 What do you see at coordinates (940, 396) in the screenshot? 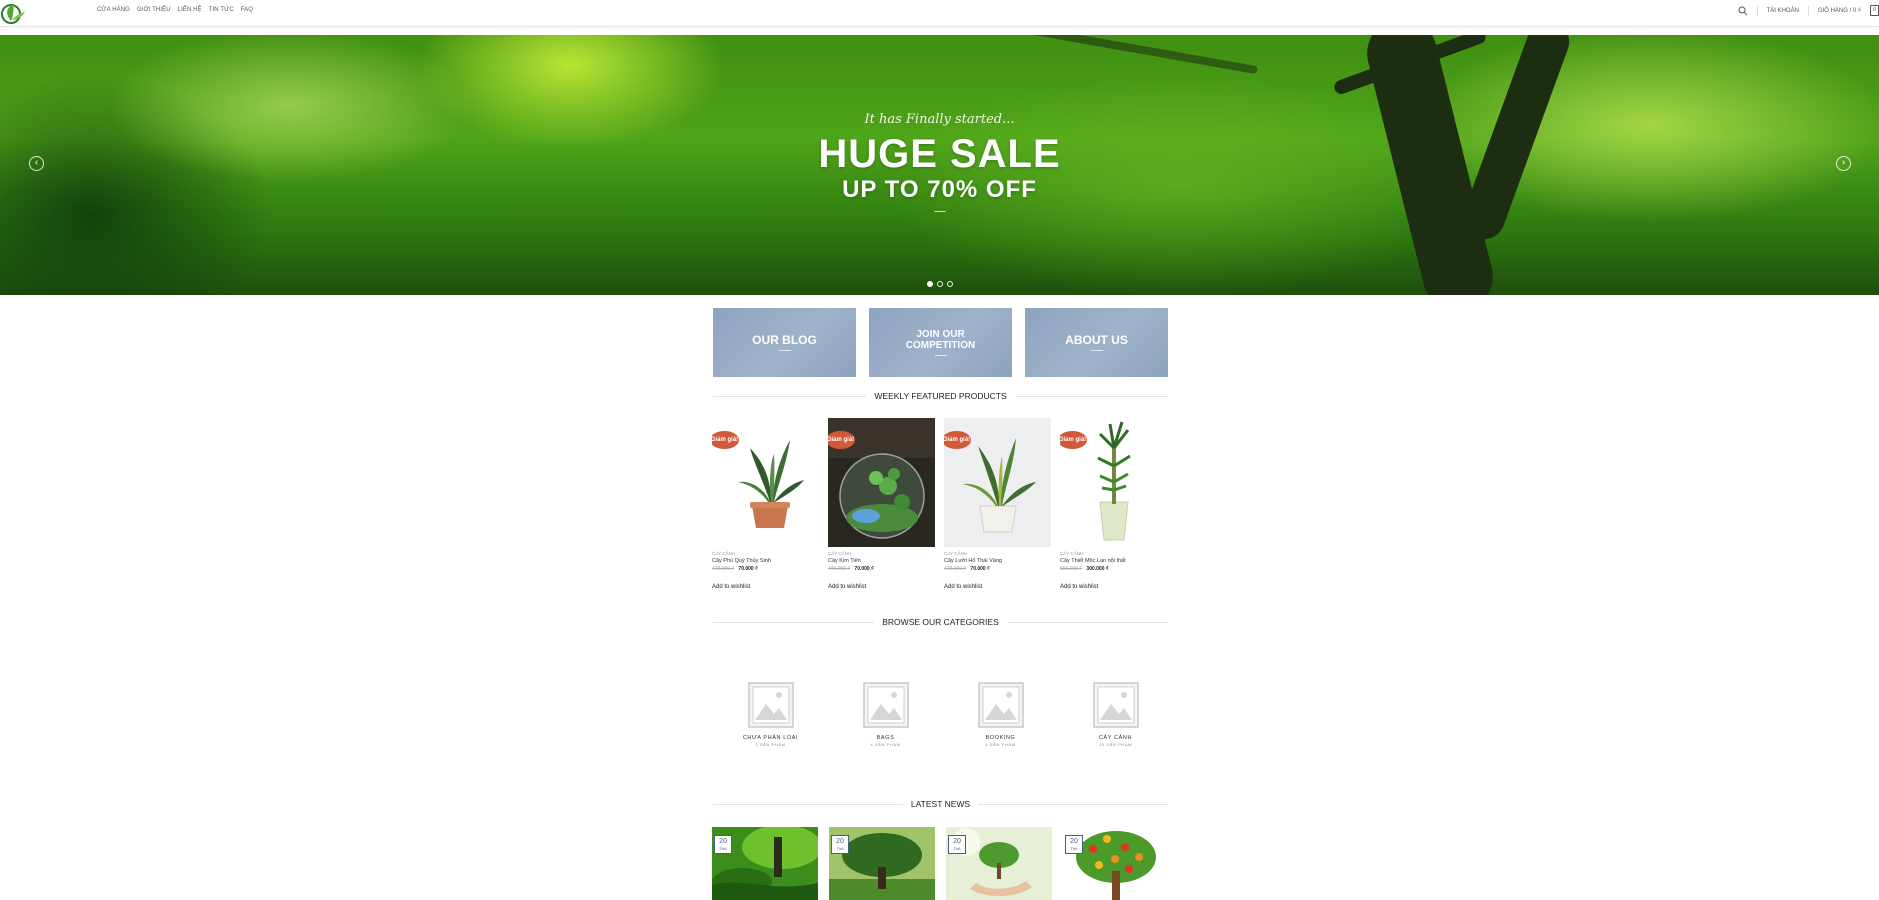
I see `featured-title: WEEKLY FEATURED PRODUCTS` at bounding box center [940, 396].